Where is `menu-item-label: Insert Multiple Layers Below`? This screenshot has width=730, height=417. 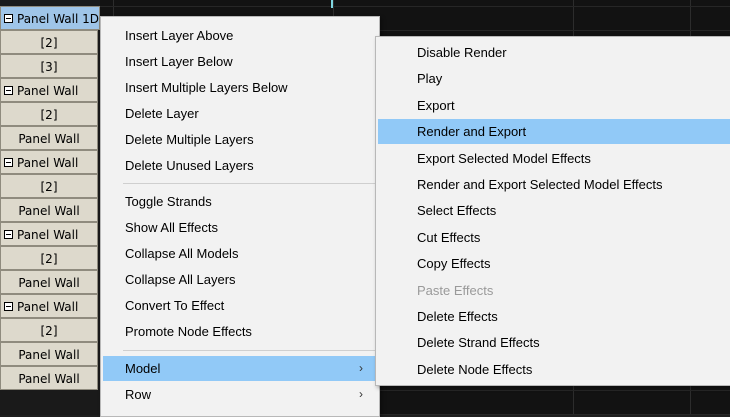 menu-item-label: Insert Multiple Layers Below is located at coordinates (206, 87).